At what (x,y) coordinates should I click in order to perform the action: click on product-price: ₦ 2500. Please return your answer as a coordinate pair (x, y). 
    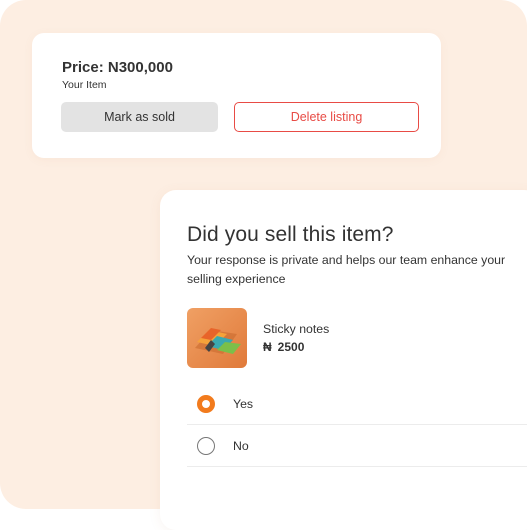
    Looking at the image, I should click on (283, 347).